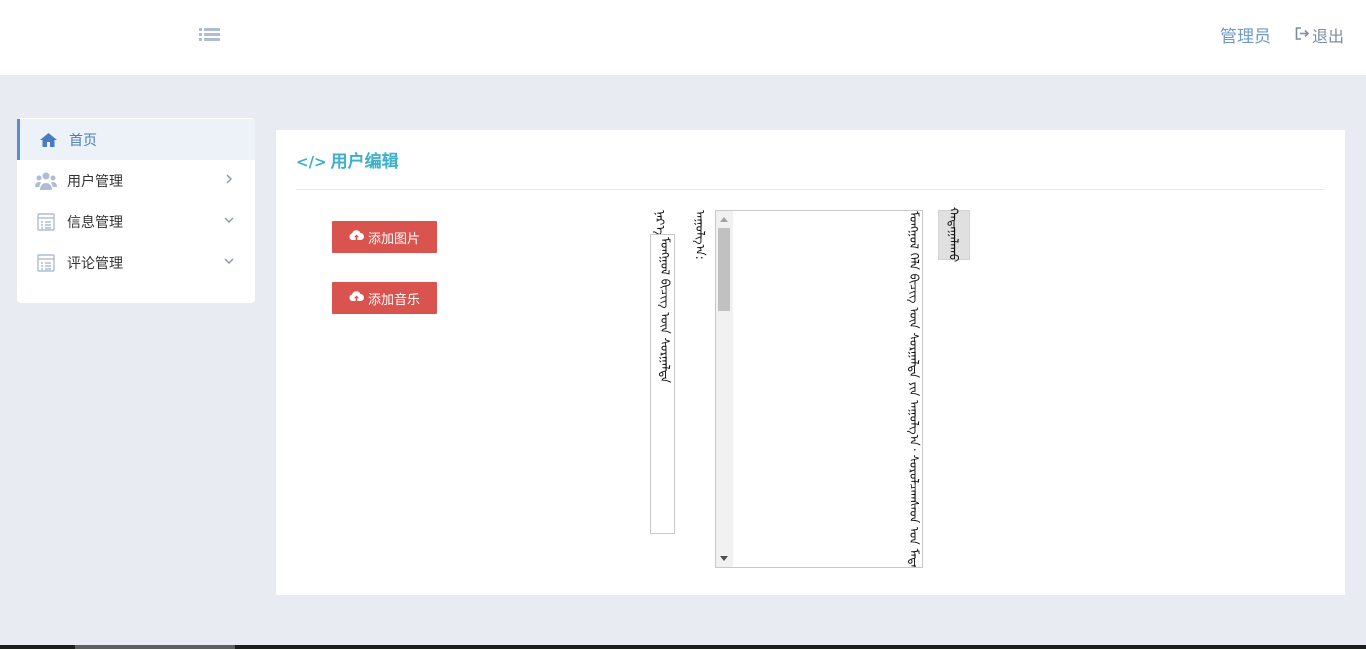 The image size is (1366, 649). What do you see at coordinates (660, 222) in the screenshot?
I see `name-field-label: ᠨᠡᠷ᠎ᠡ:` at bounding box center [660, 222].